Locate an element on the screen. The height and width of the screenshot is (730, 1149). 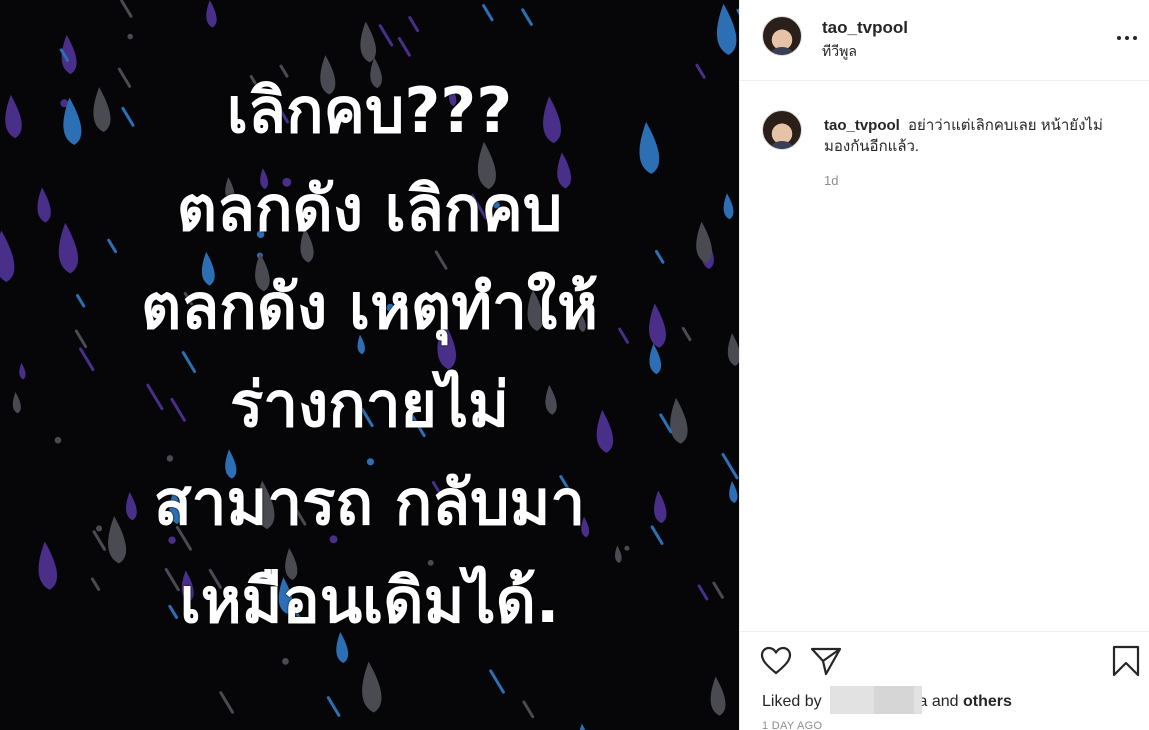
post-actions: Liked by a and others 1 DAY AGO is located at coordinates (944, 680).